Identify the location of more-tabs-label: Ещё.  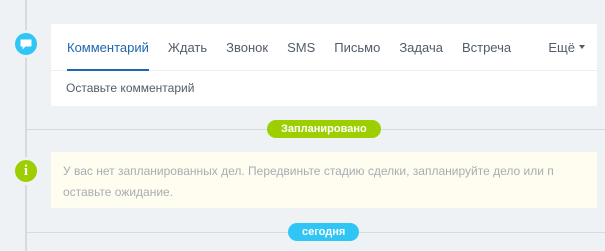
(561, 47).